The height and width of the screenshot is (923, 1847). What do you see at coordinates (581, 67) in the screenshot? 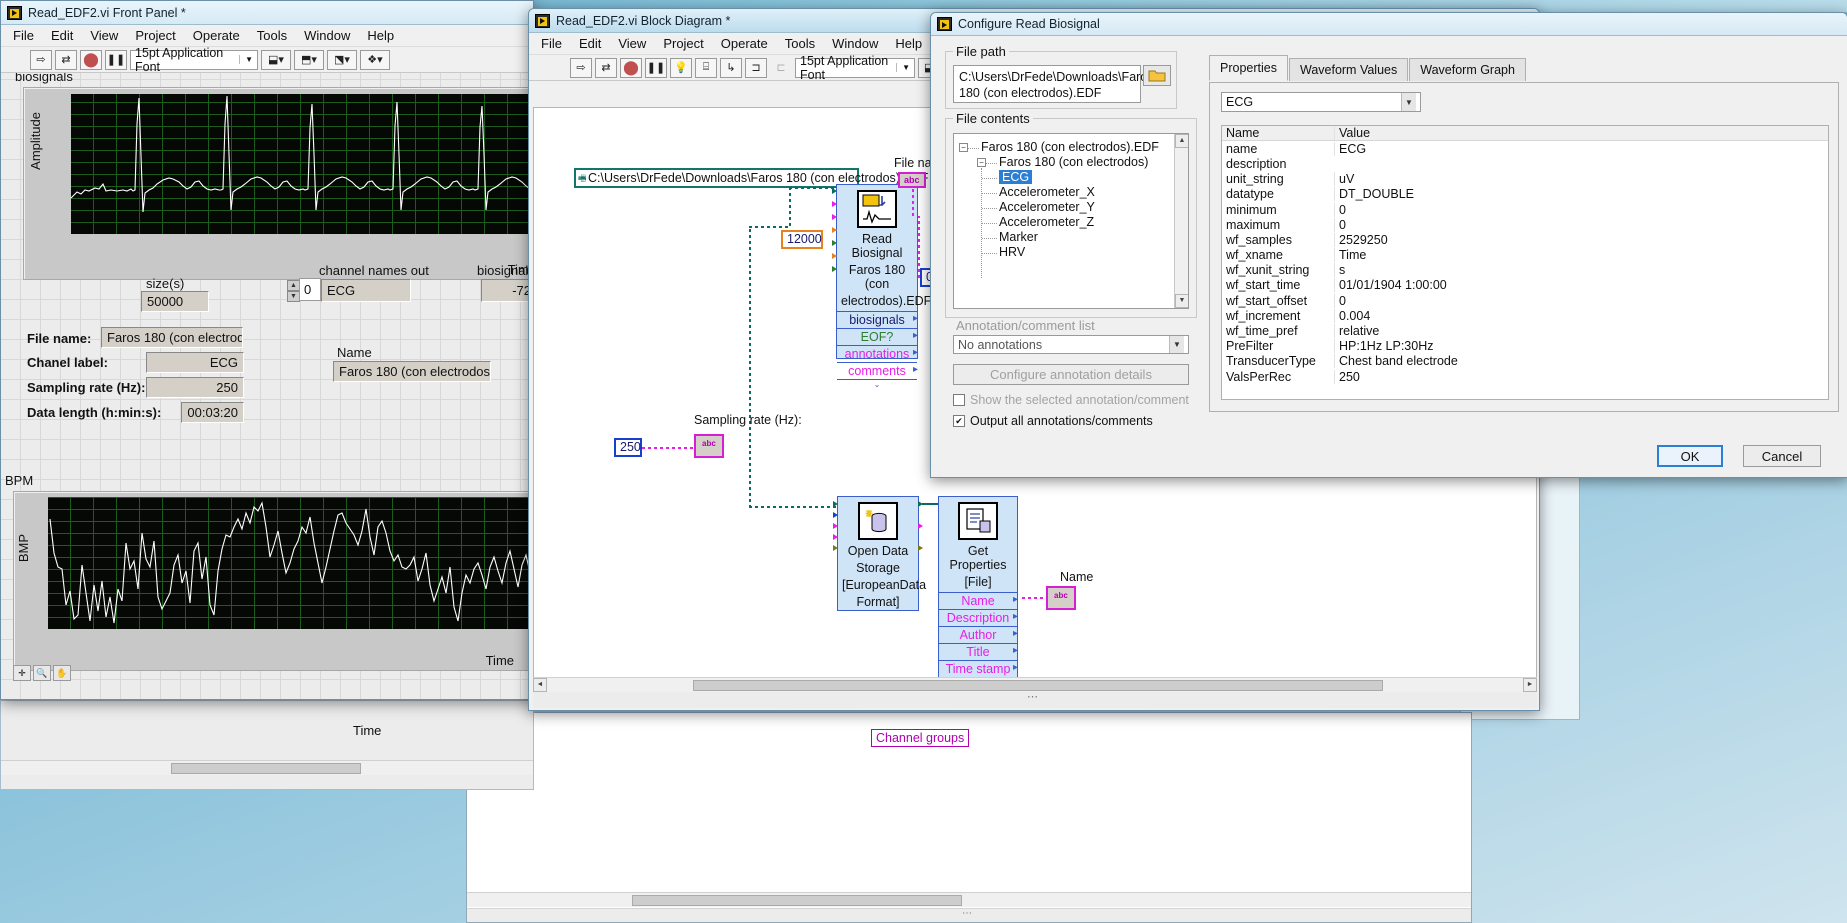
I see `bd-run-arrow-icon: ⇨` at bounding box center [581, 67].